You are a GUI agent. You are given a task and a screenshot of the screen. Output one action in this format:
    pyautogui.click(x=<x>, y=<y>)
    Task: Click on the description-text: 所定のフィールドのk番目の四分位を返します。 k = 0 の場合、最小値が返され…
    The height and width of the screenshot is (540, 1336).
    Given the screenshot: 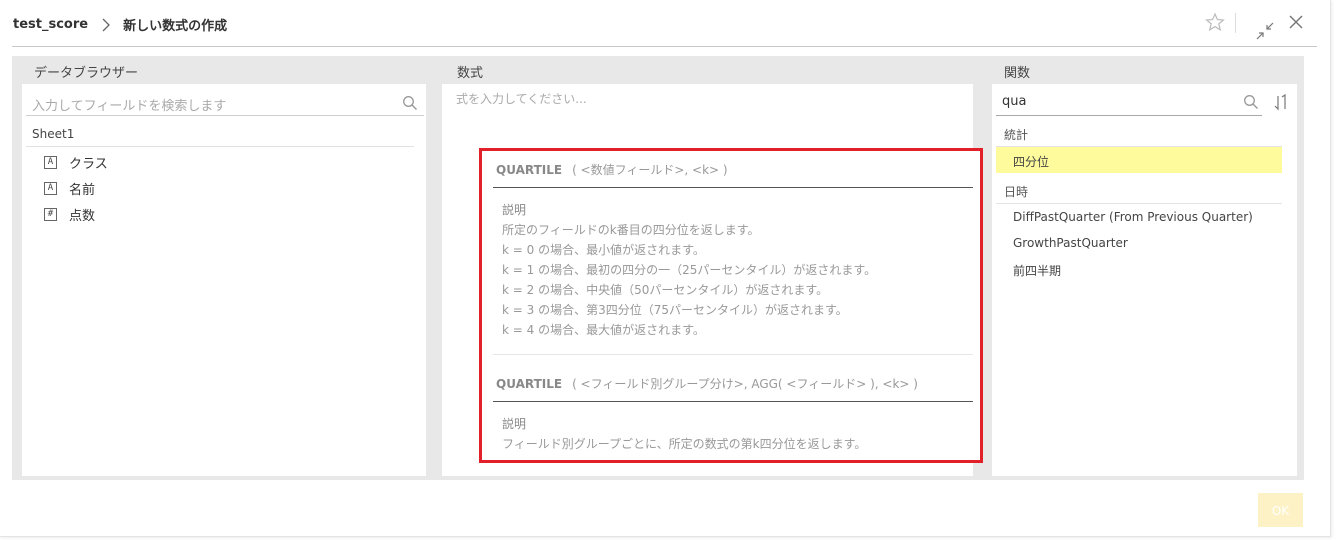 What is the action you would take?
    pyautogui.click(x=689, y=280)
    